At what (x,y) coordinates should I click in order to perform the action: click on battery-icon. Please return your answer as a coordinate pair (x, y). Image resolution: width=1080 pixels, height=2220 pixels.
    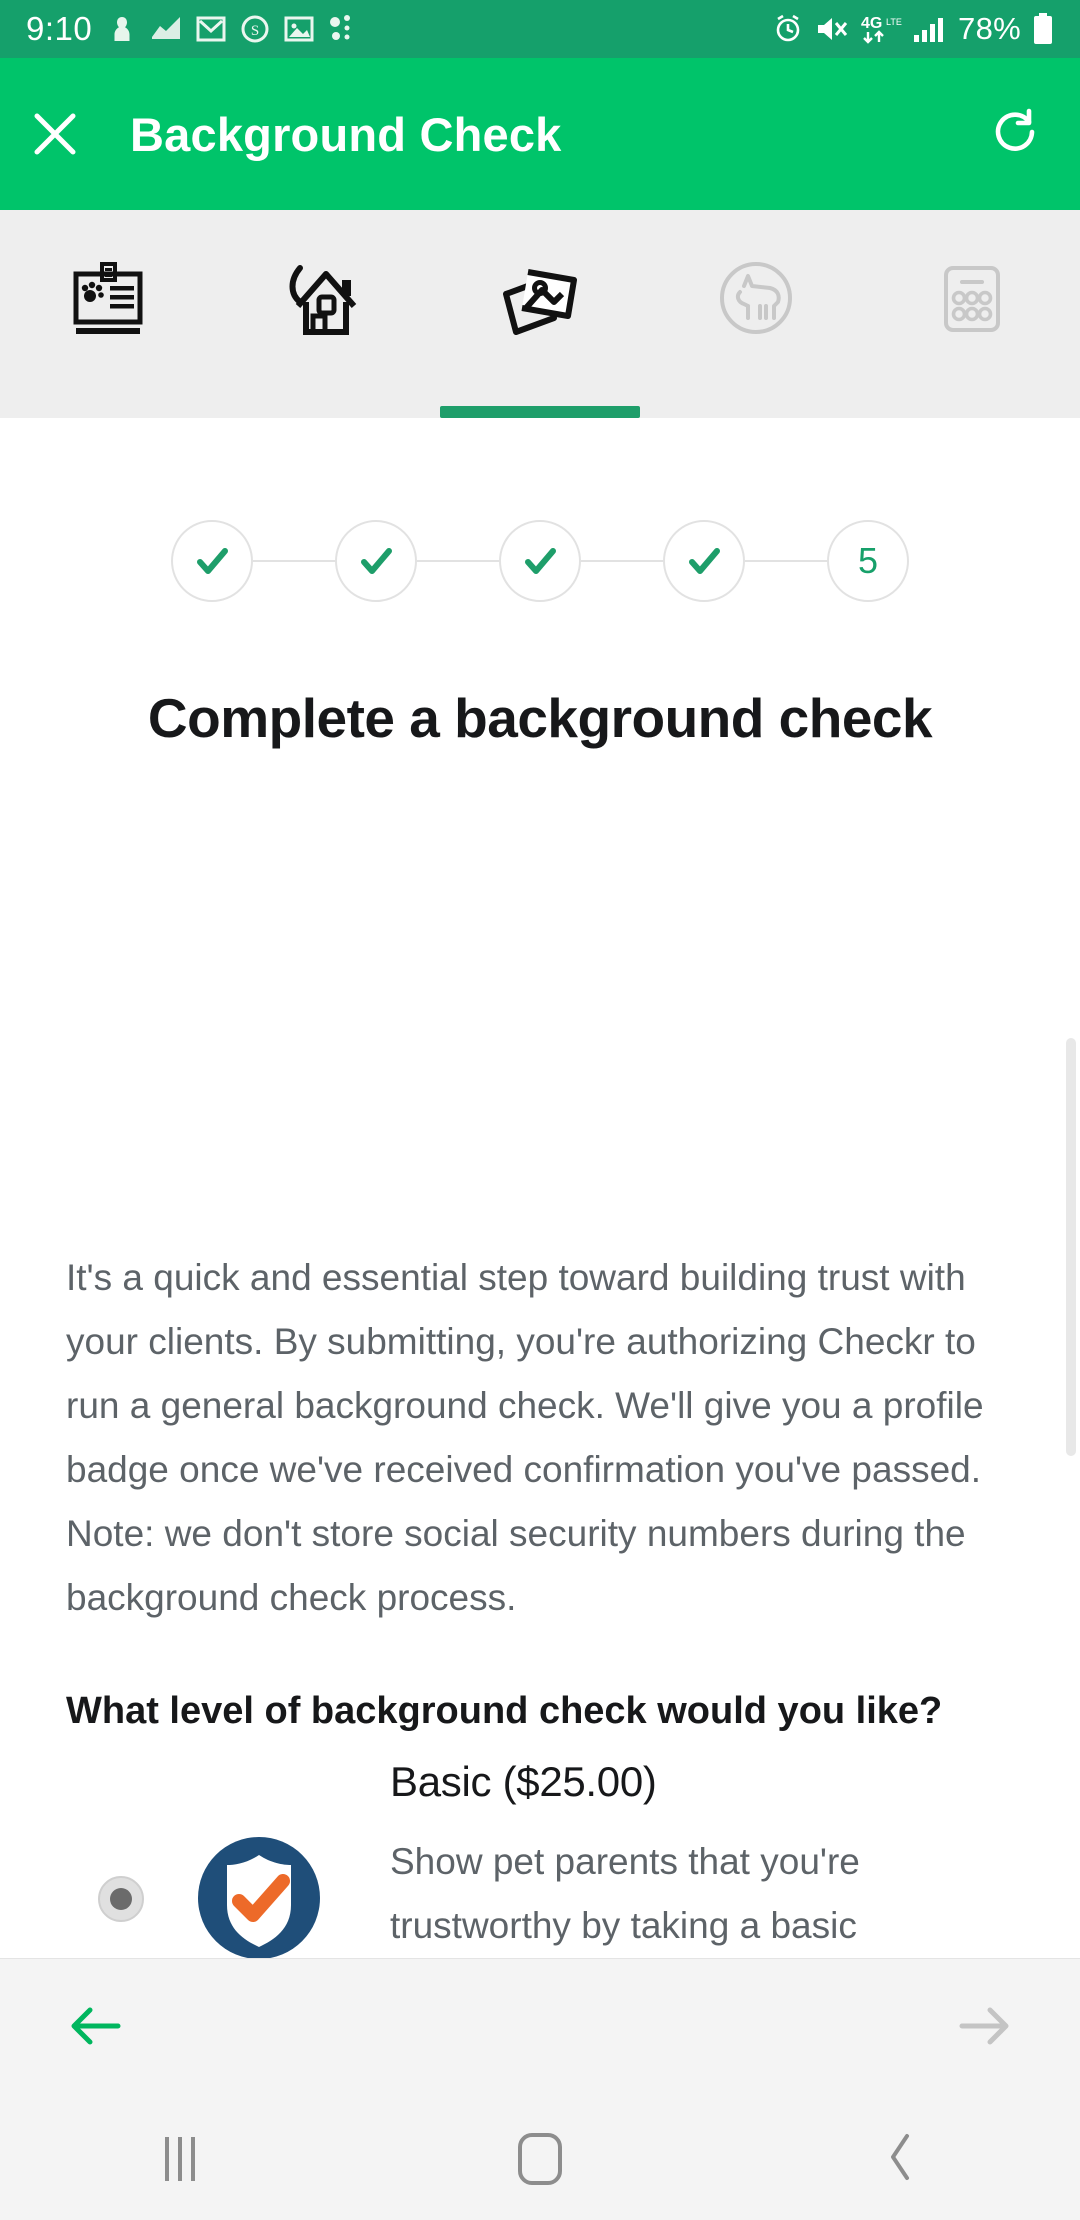
    Looking at the image, I should click on (1043, 29).